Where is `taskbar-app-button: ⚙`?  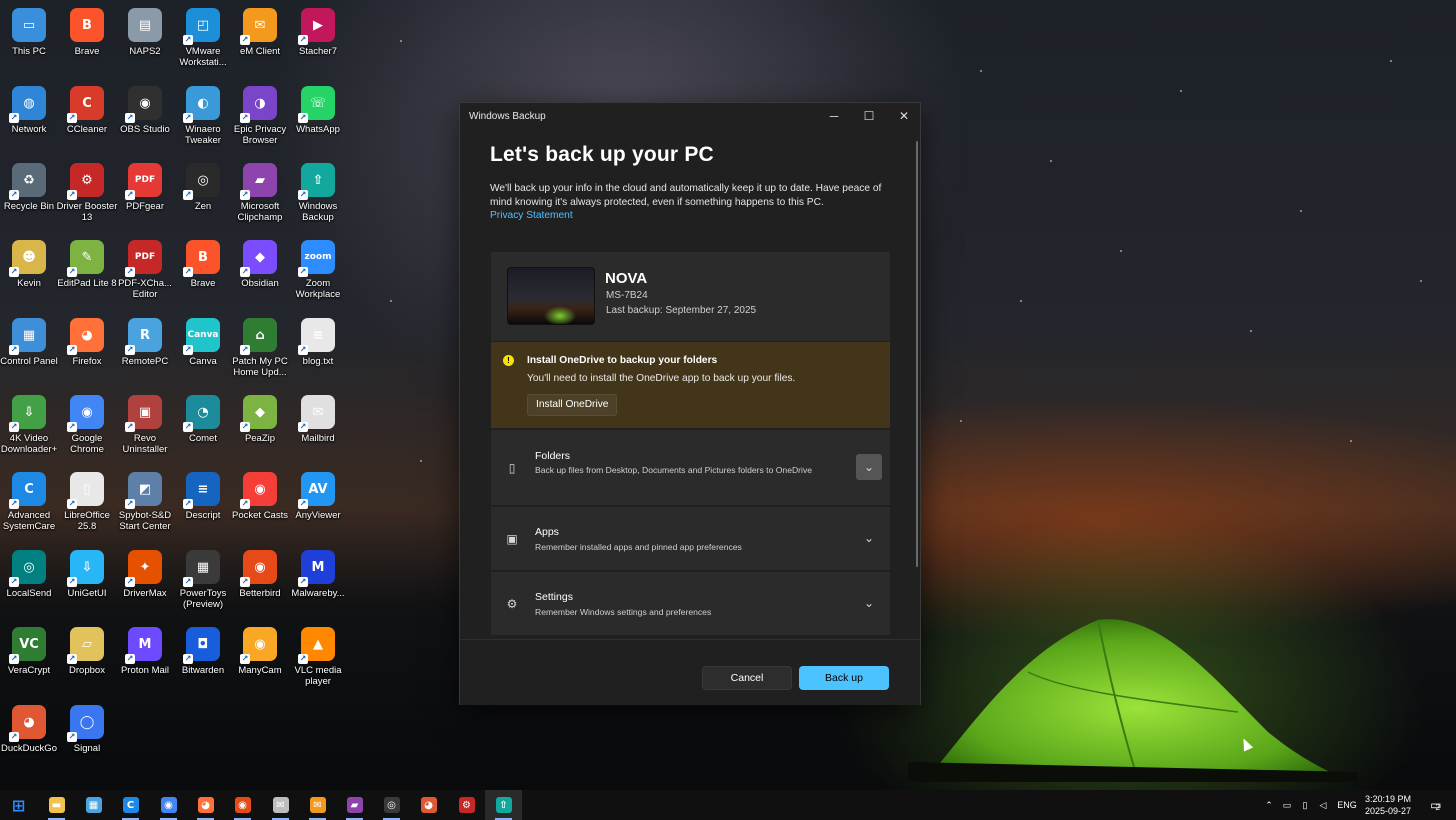
taskbar-app-button: ⚙ is located at coordinates (466, 805).